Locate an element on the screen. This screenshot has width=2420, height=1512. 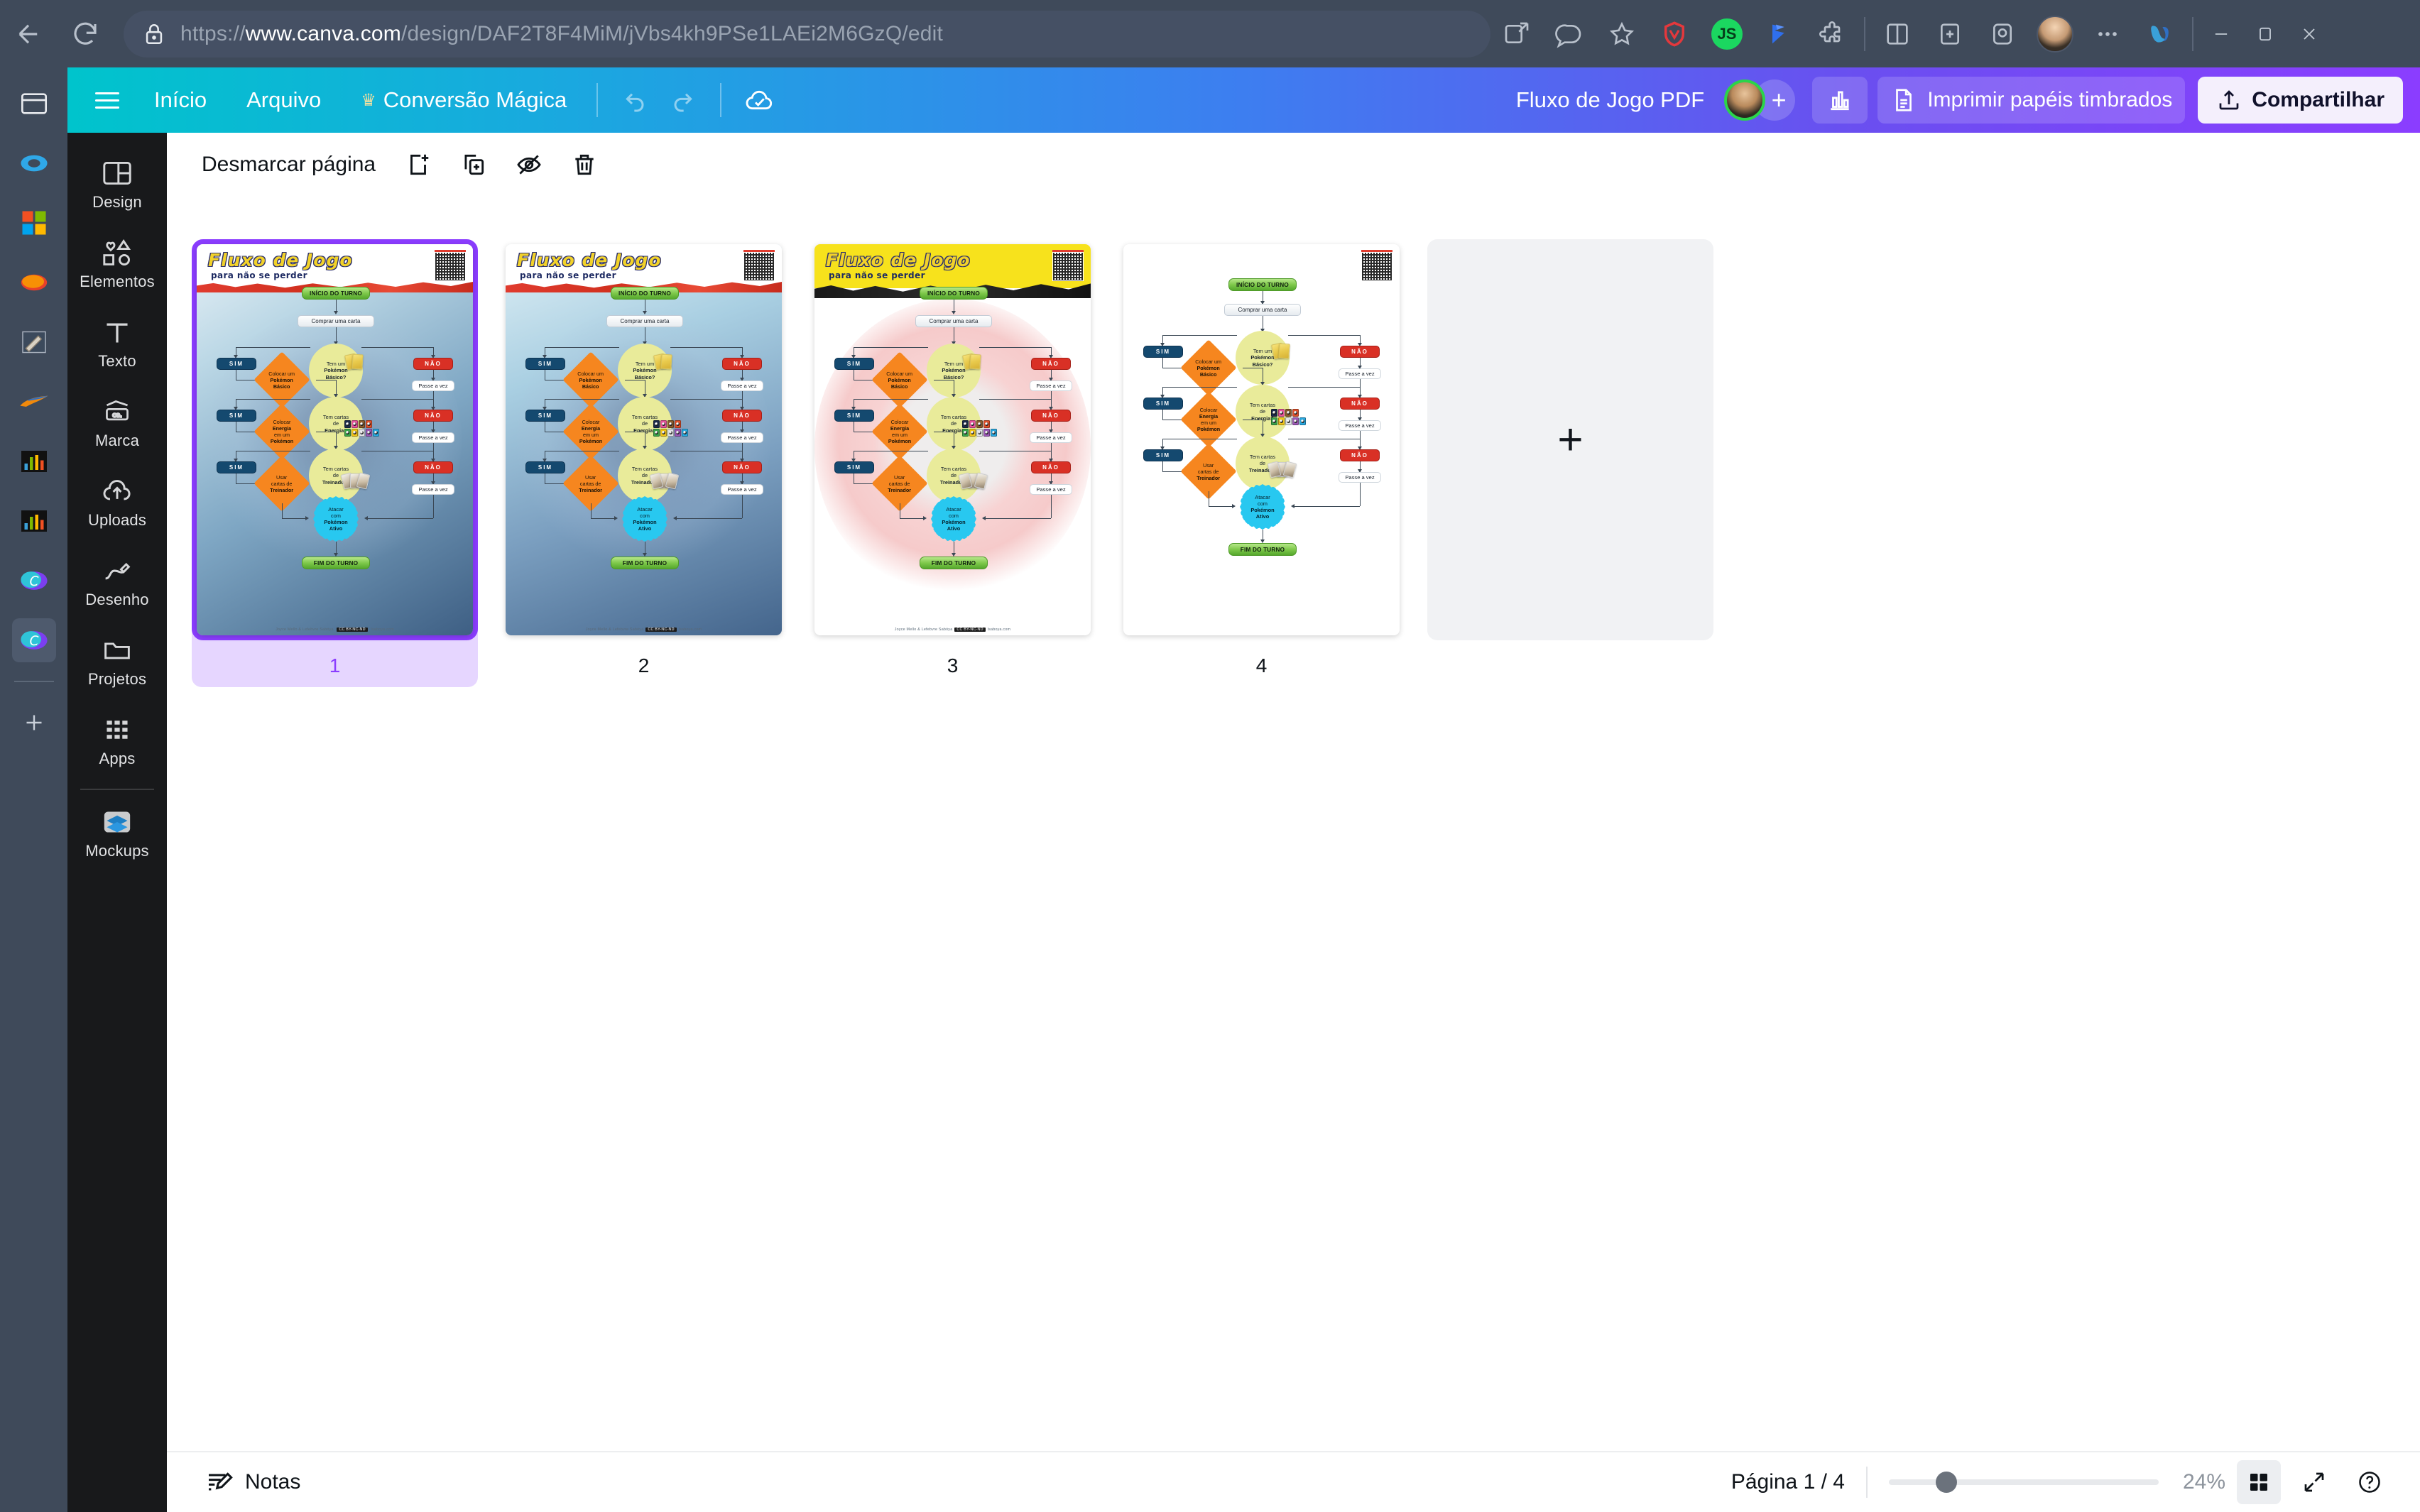
vivaldi-tab-icon is located at coordinates (34, 163).